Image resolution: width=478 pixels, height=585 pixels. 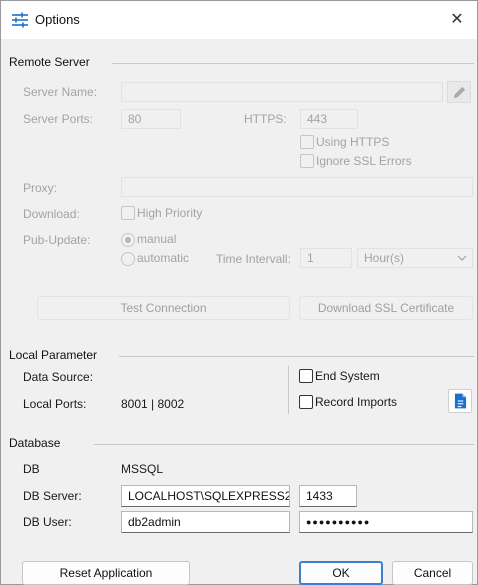 I want to click on data-source-label: Data Source:, so click(x=58, y=377).